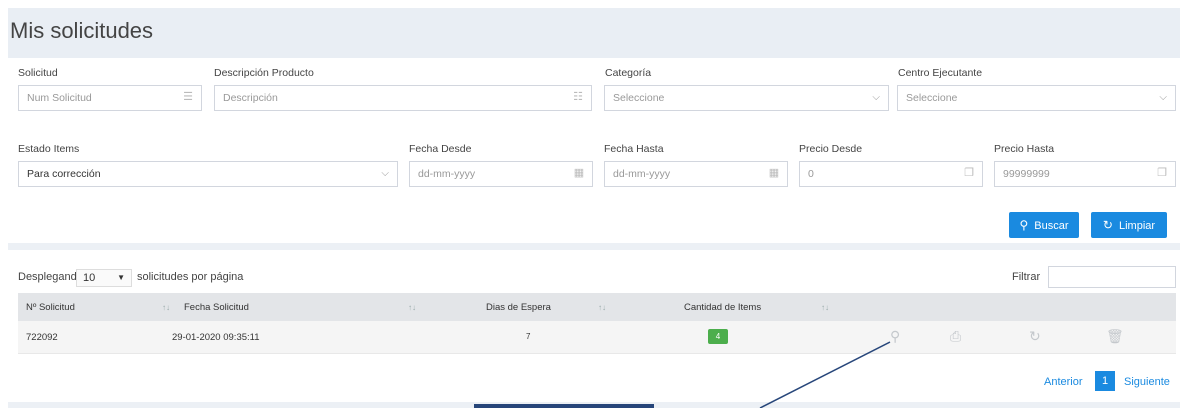 The width and height of the screenshot is (1187, 408). I want to click on annotation-arrow-line, so click(825, 374).